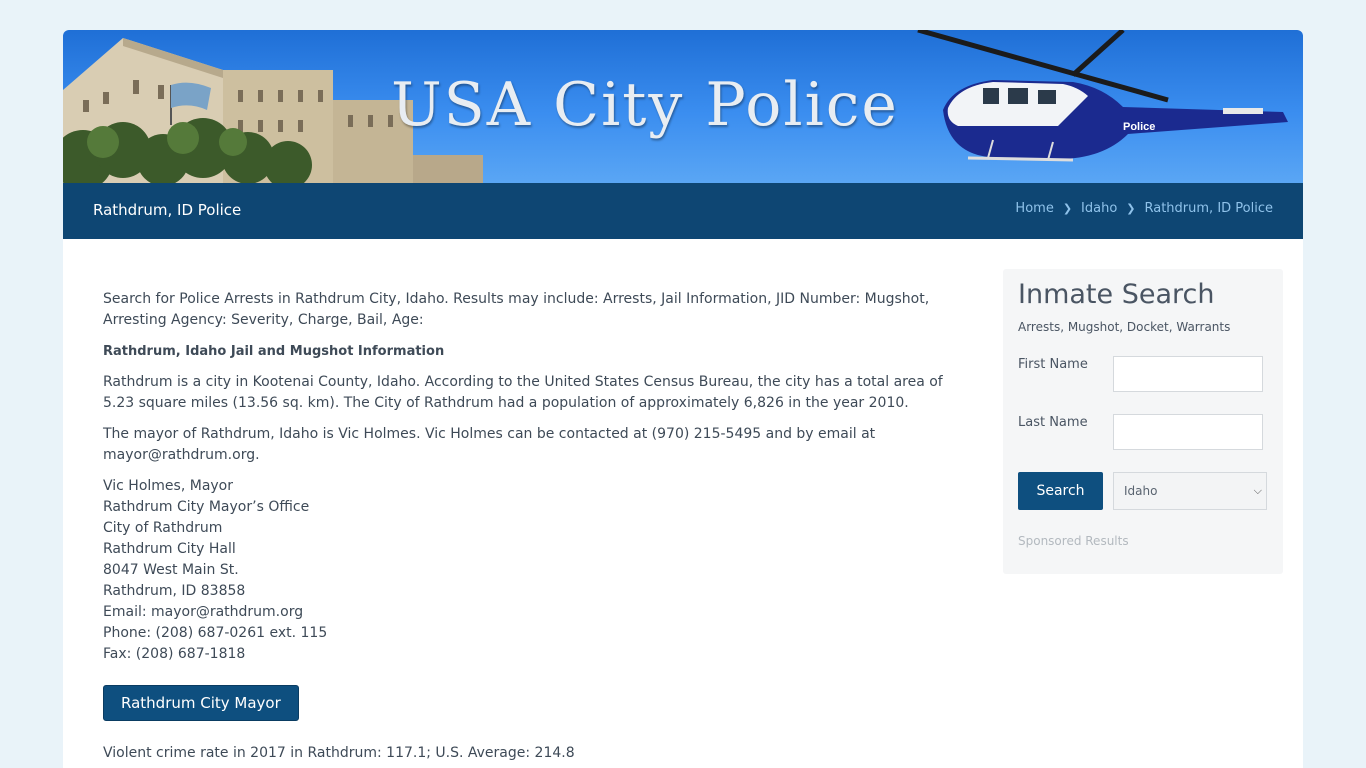  I want to click on address-line: 8047 West Main St., so click(171, 570).